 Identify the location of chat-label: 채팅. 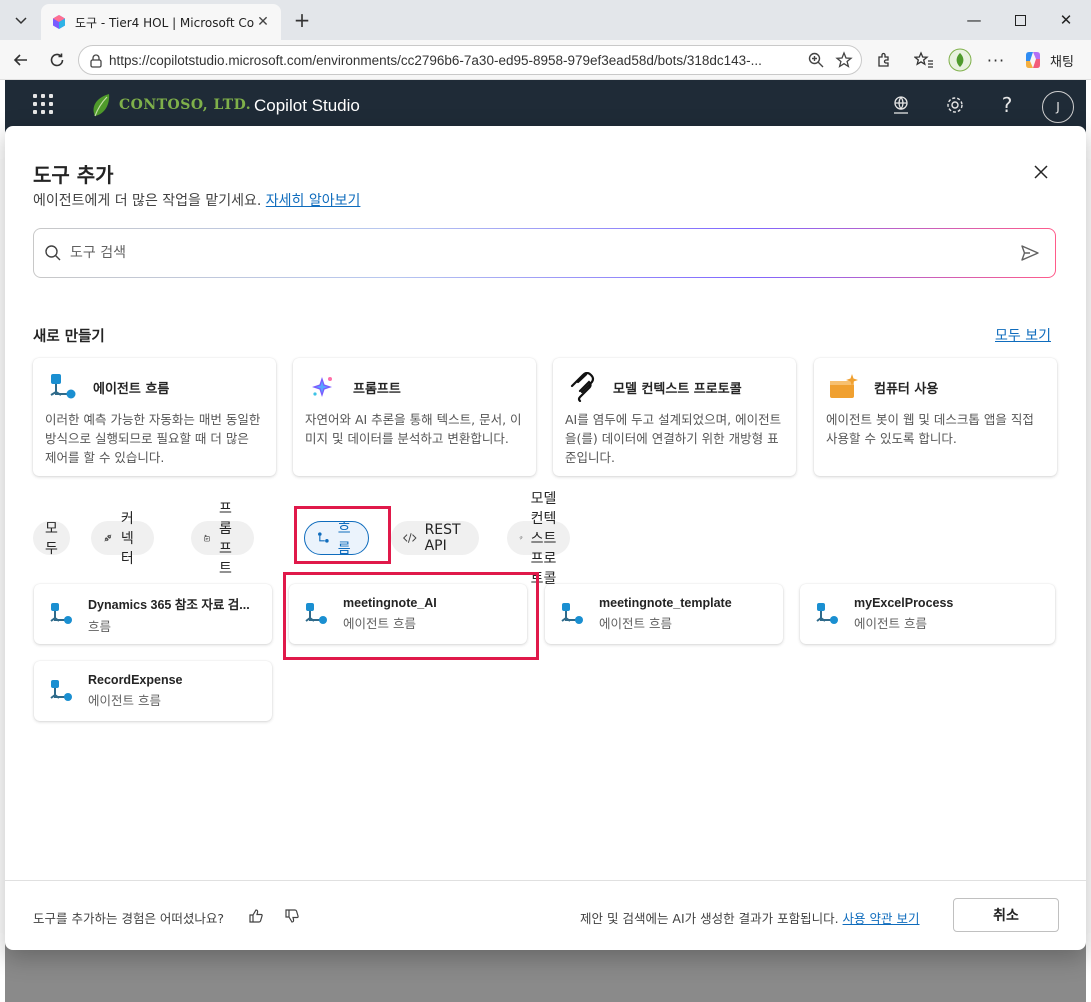
(1062, 62).